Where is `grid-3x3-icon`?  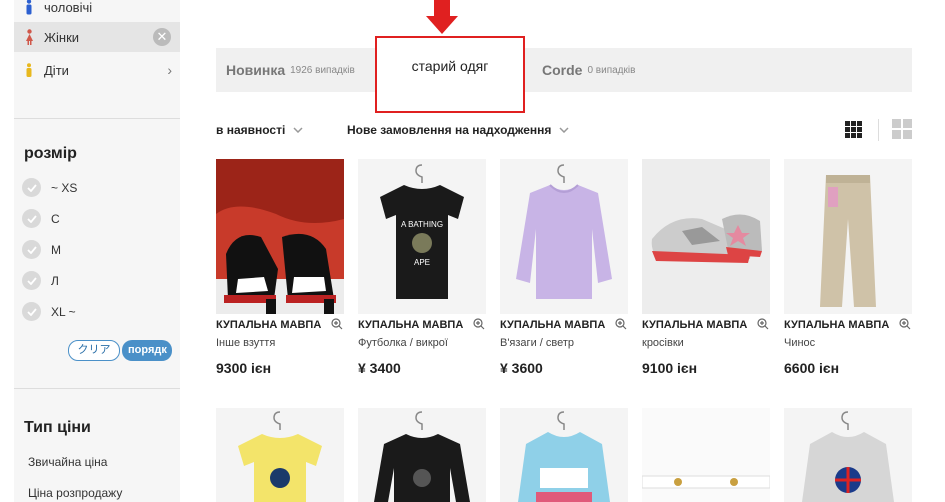 grid-3x3-icon is located at coordinates (853, 129).